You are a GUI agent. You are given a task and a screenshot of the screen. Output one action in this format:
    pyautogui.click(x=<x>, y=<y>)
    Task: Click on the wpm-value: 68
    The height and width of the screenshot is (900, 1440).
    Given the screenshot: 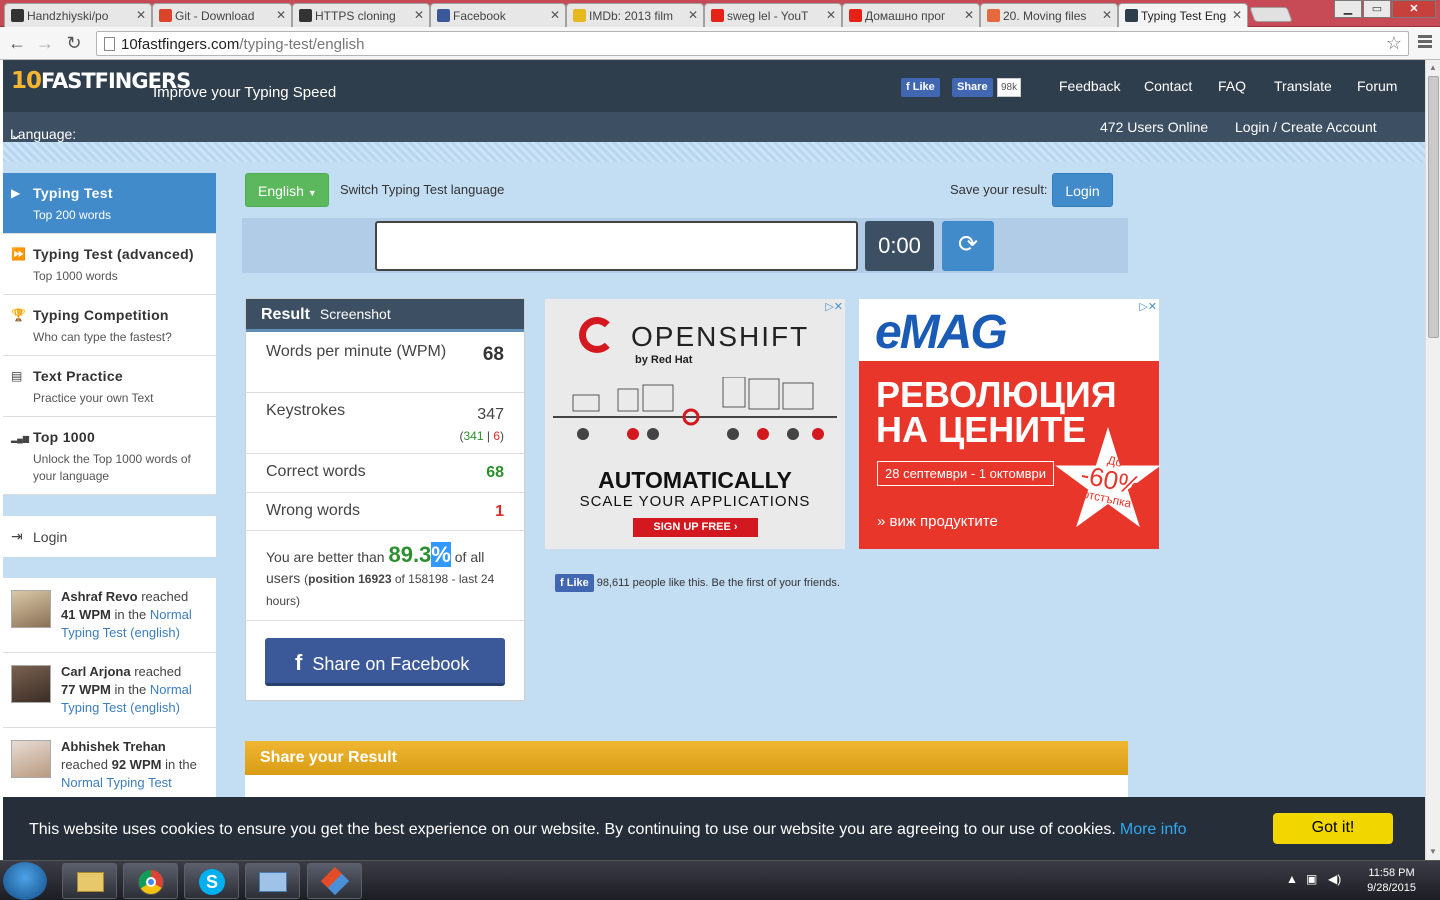 What is the action you would take?
    pyautogui.click(x=493, y=354)
    